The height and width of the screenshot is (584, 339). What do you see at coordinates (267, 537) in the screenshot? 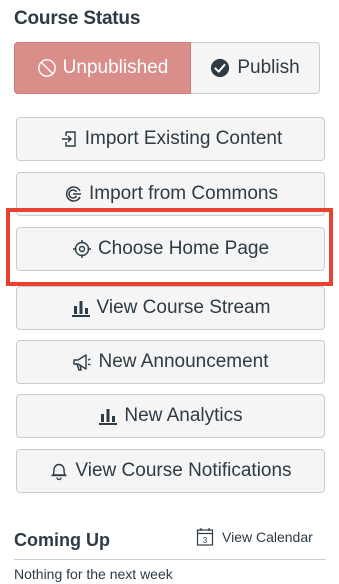
I see `view-calendar-label: View Calendar` at bounding box center [267, 537].